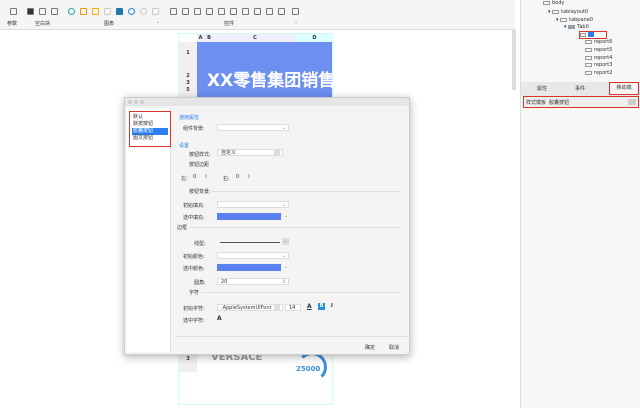 The width and height of the screenshot is (640, 408). What do you see at coordinates (42, 11) in the screenshot?
I see `block-icon` at bounding box center [42, 11].